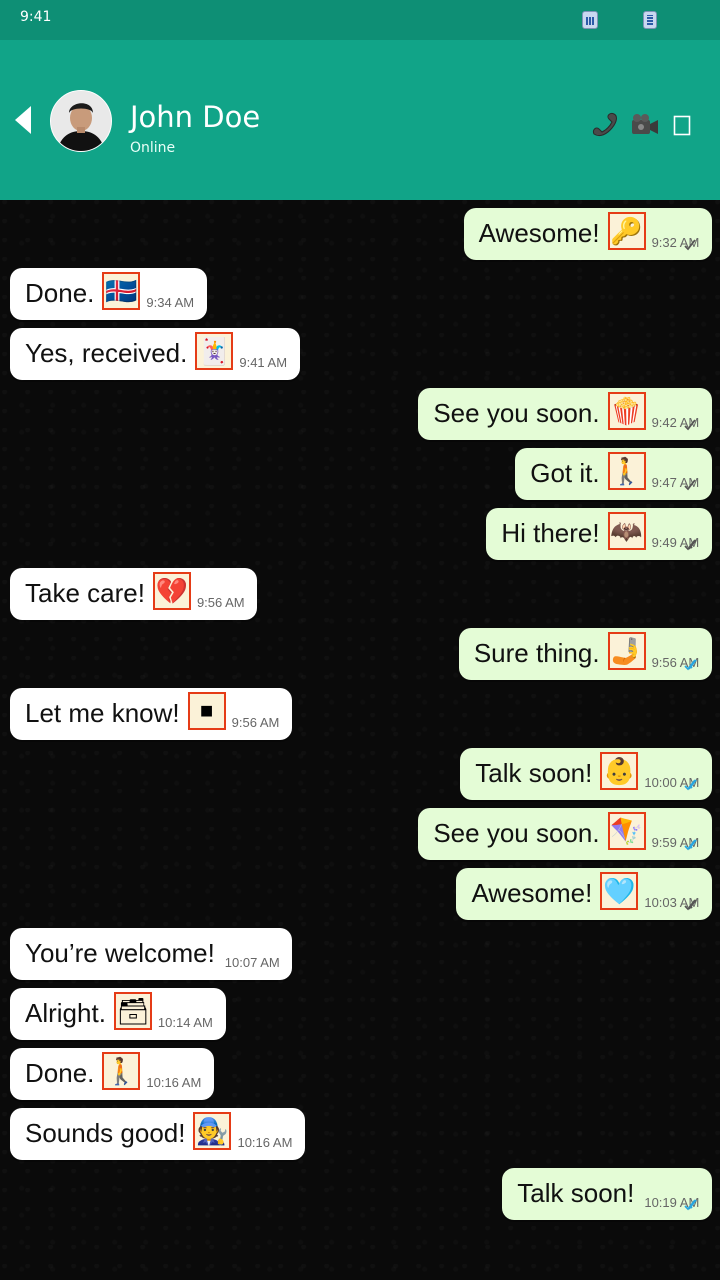 This screenshot has height=1280, width=720. I want to click on mechanic-emoji: 🧑‍🔧, so click(212, 1131).